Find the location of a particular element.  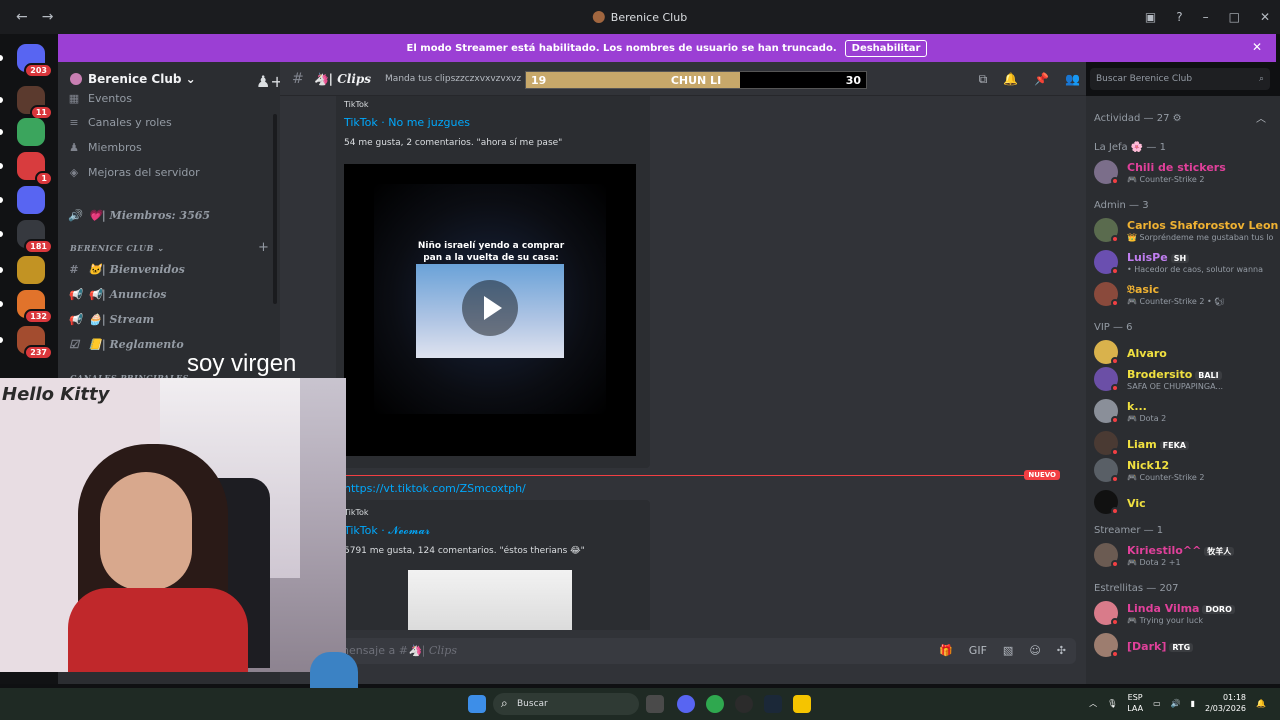

message-url-link: https://vt.tiktok.com/ZSmcoxtph/ is located at coordinates (435, 488).